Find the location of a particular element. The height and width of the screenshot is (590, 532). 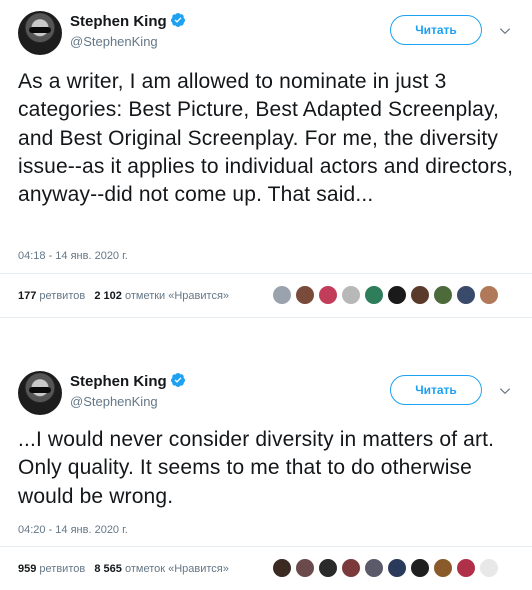

retweets-count: 959 is located at coordinates (27, 569).